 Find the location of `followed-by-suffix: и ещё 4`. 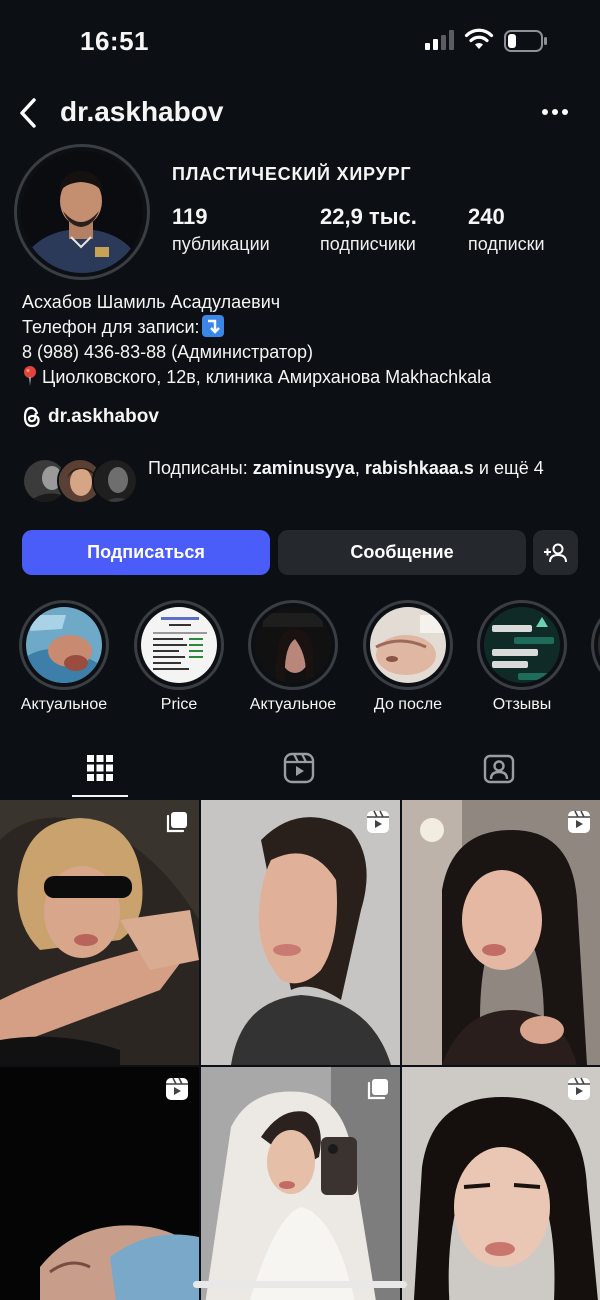

followed-by-suffix: и ещё 4 is located at coordinates (508, 468).